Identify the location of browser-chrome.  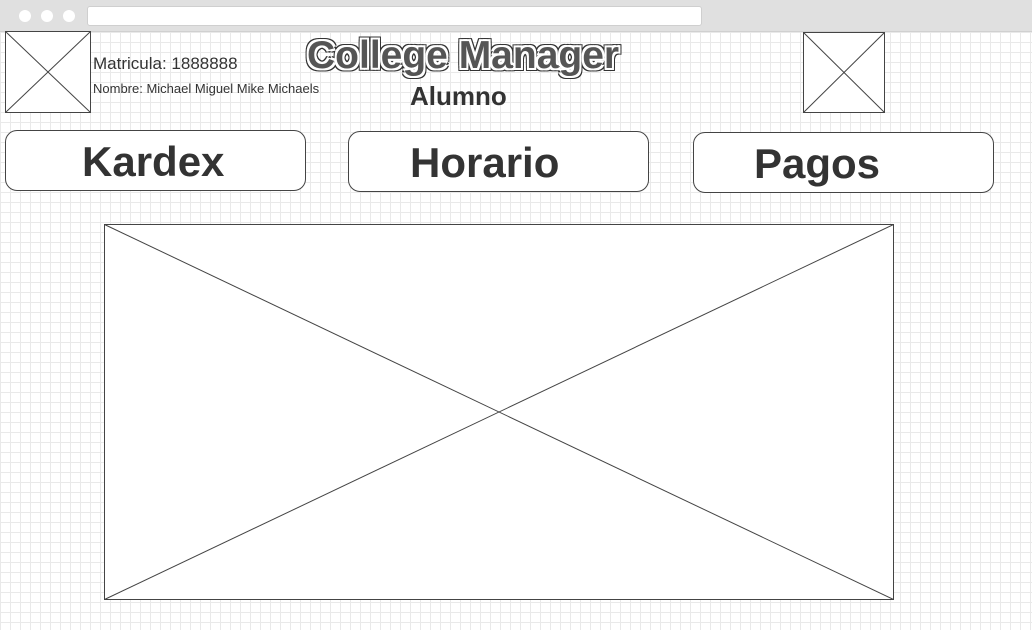
(516, 16).